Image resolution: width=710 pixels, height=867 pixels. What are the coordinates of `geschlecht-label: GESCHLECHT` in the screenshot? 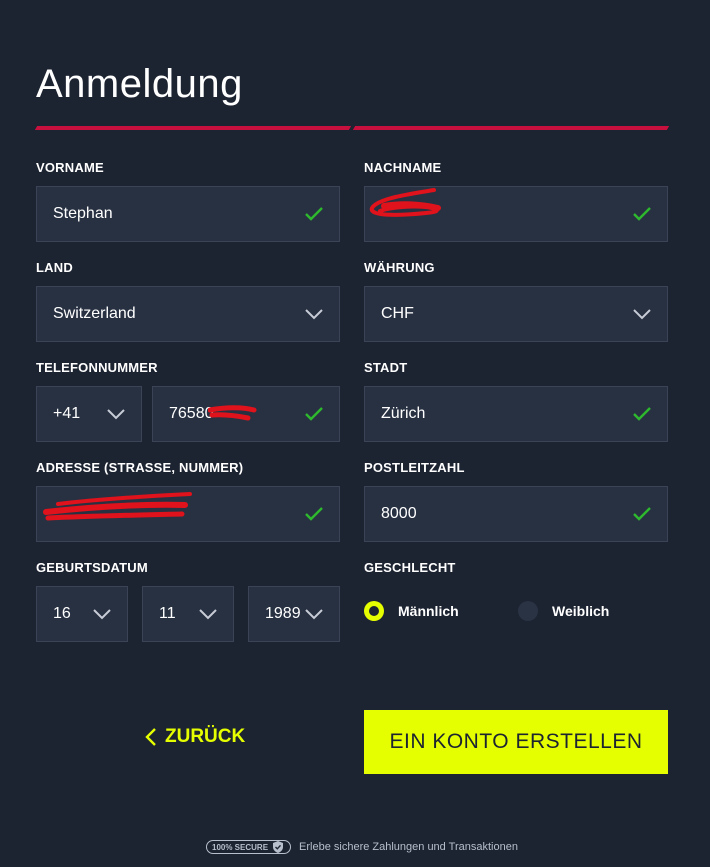 It's located at (410, 567).